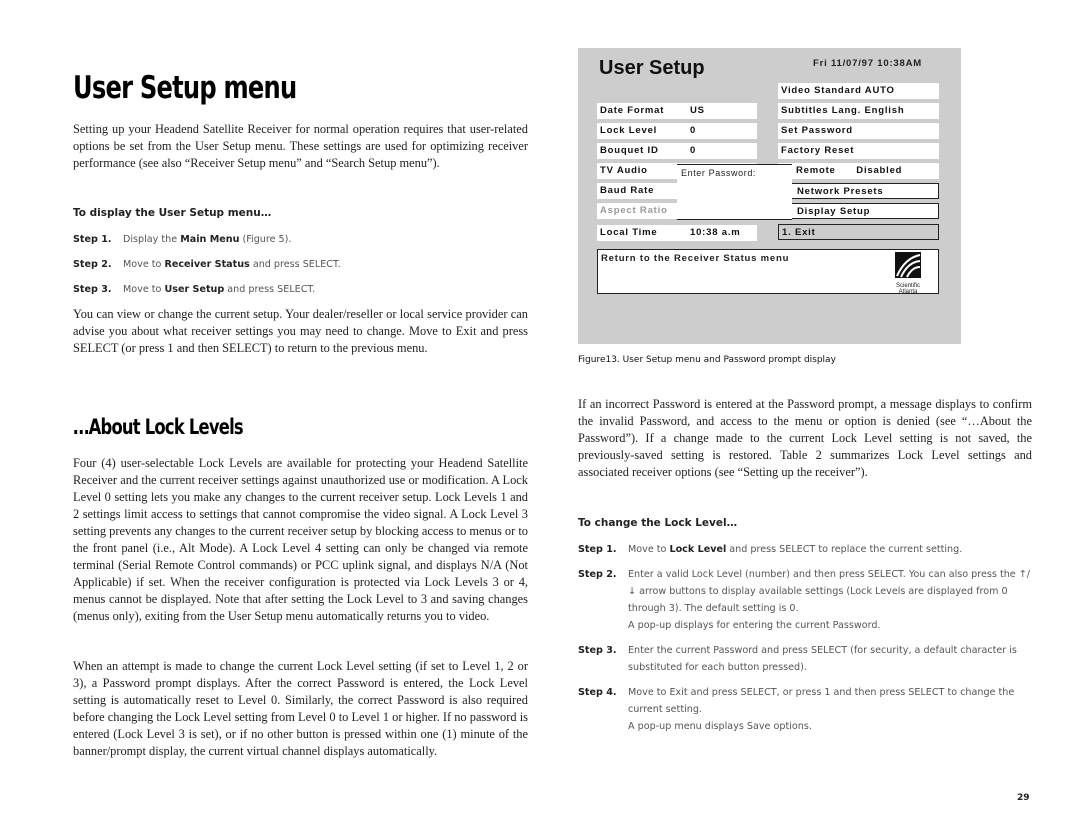  Describe the element at coordinates (677, 233) in the screenshot. I see `menu-item-local-time: Local Time 10:38 a.m` at that location.